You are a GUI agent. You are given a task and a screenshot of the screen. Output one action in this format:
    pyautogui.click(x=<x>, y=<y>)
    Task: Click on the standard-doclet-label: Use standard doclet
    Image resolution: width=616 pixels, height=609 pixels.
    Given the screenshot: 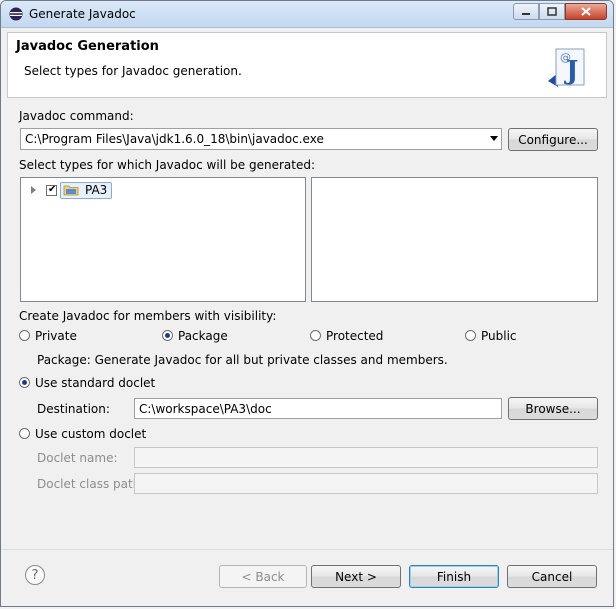 What is the action you would take?
    pyautogui.click(x=95, y=383)
    